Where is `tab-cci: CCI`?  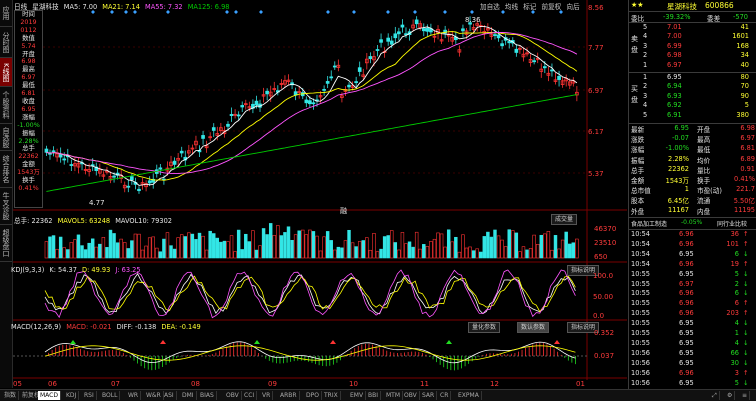
tab-cci: CCI is located at coordinates (250, 395).